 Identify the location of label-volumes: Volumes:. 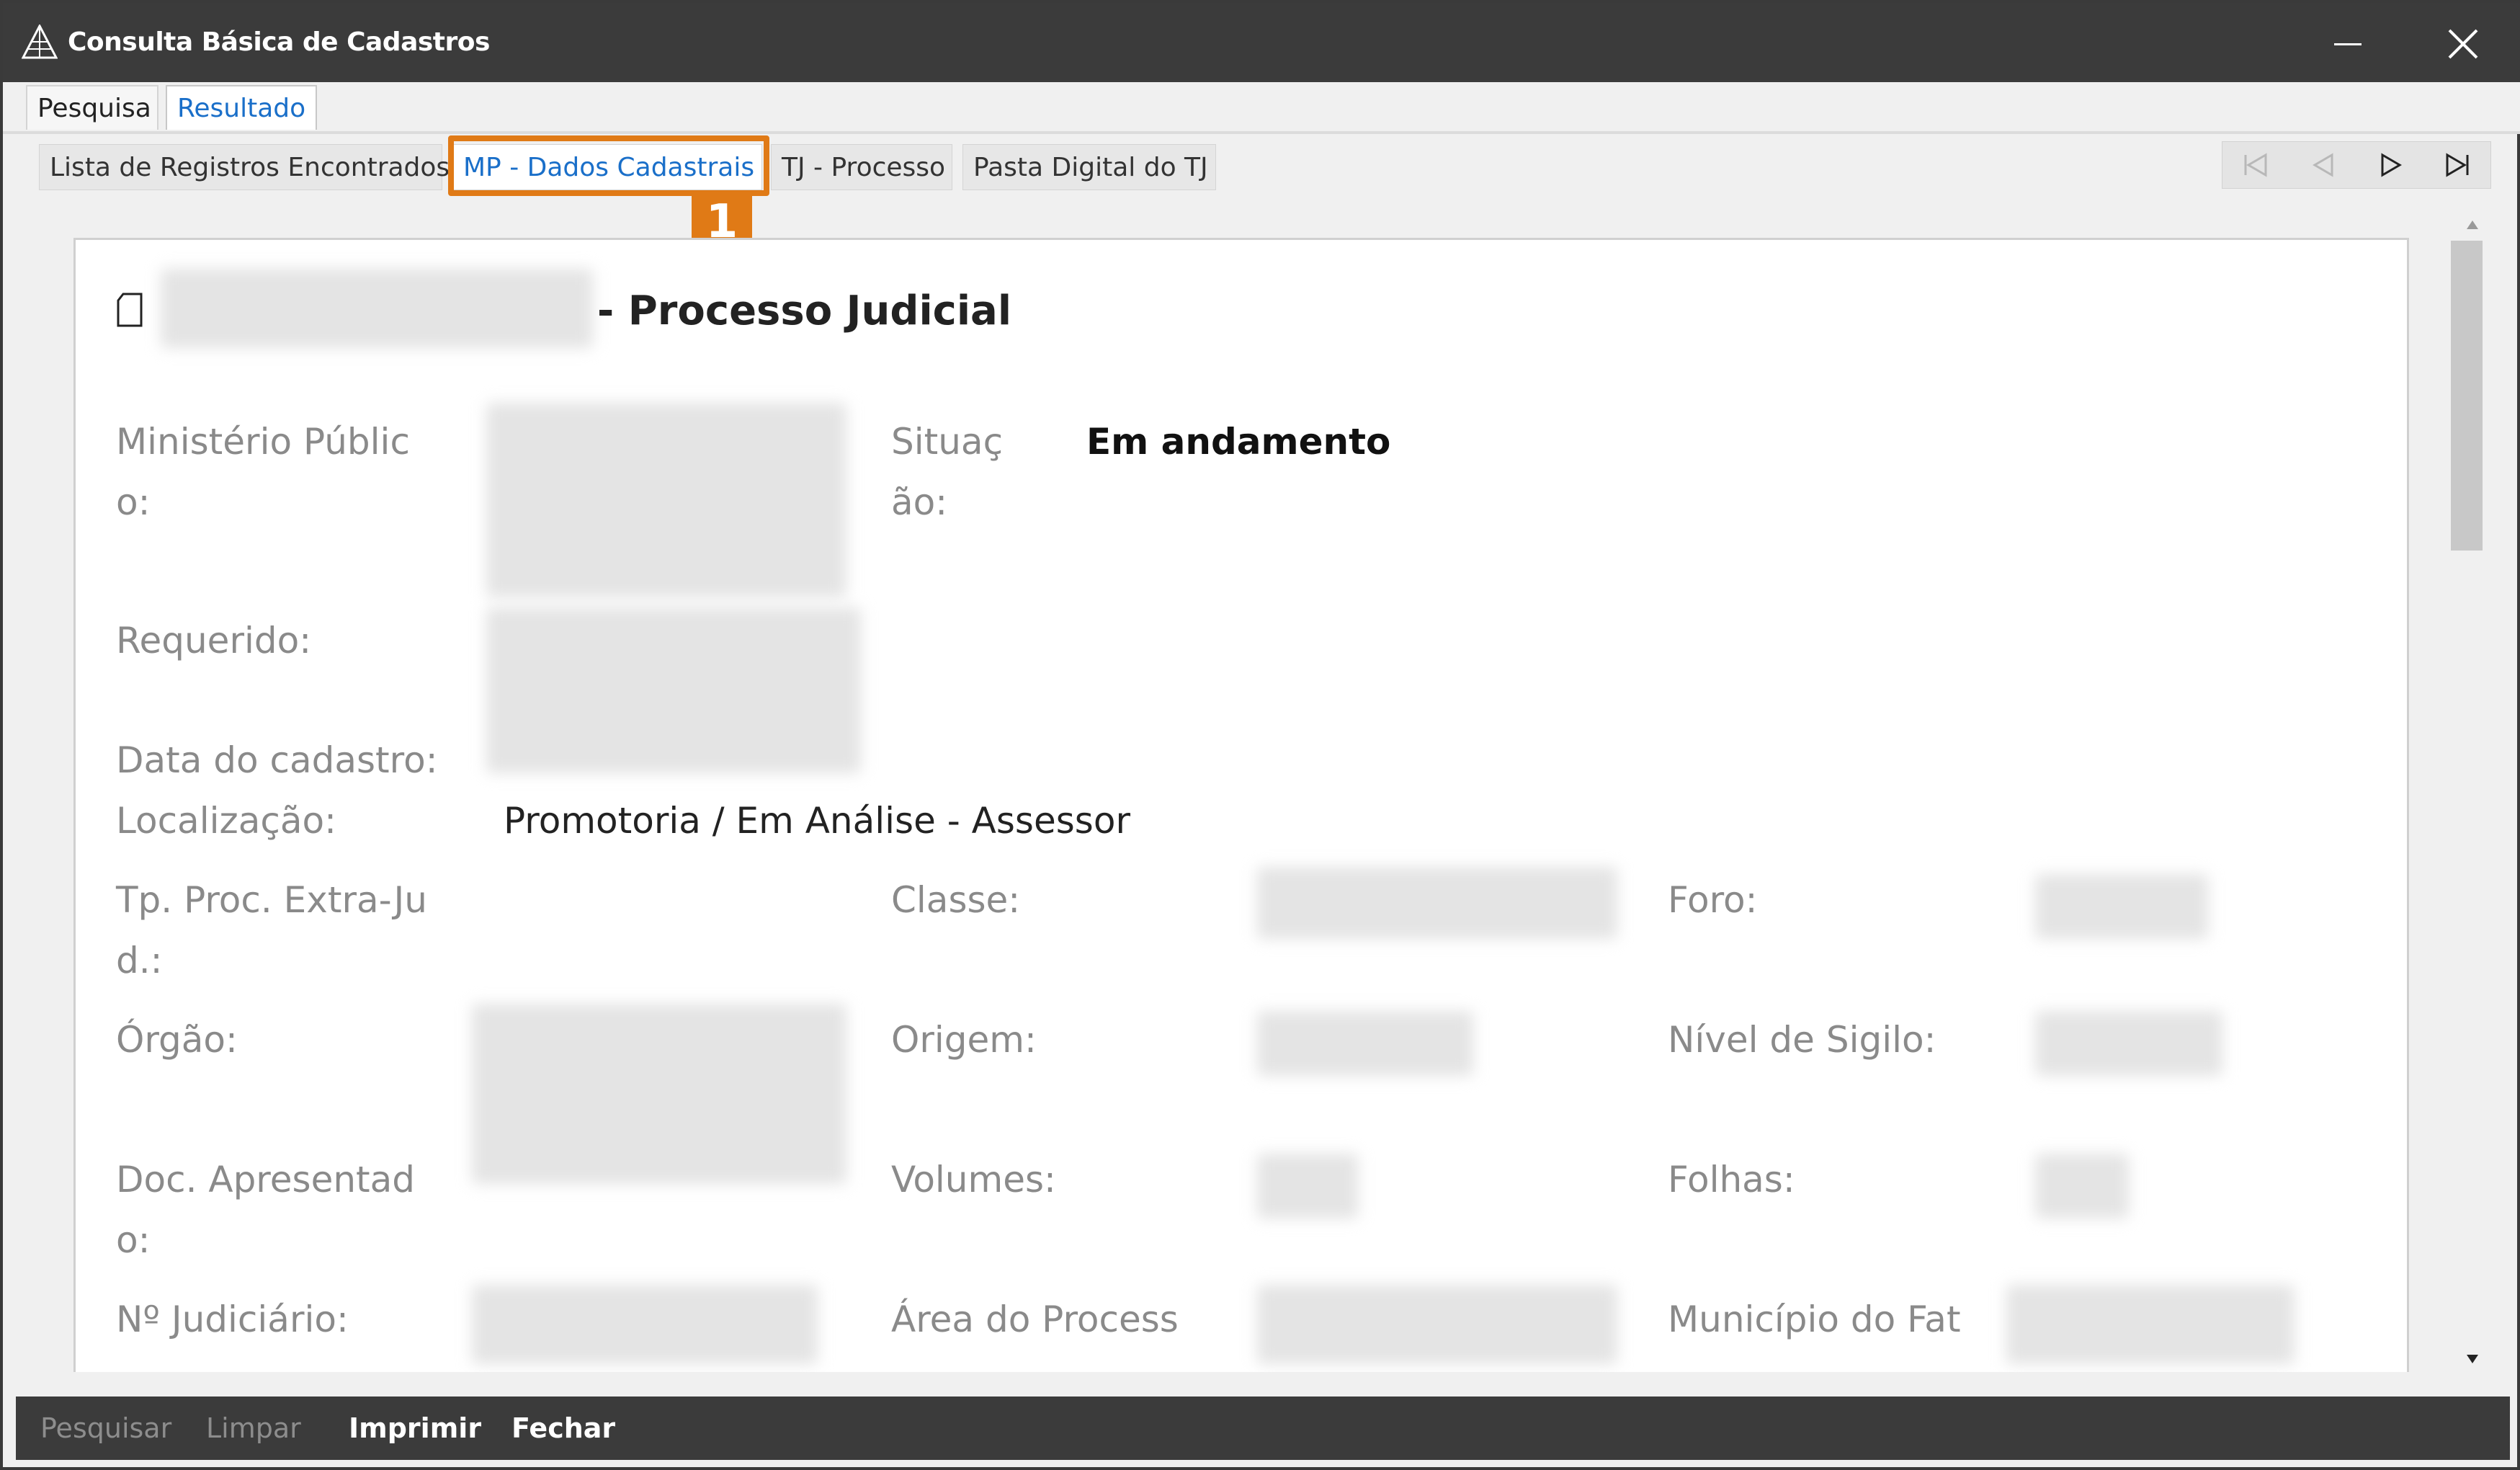
(973, 1179).